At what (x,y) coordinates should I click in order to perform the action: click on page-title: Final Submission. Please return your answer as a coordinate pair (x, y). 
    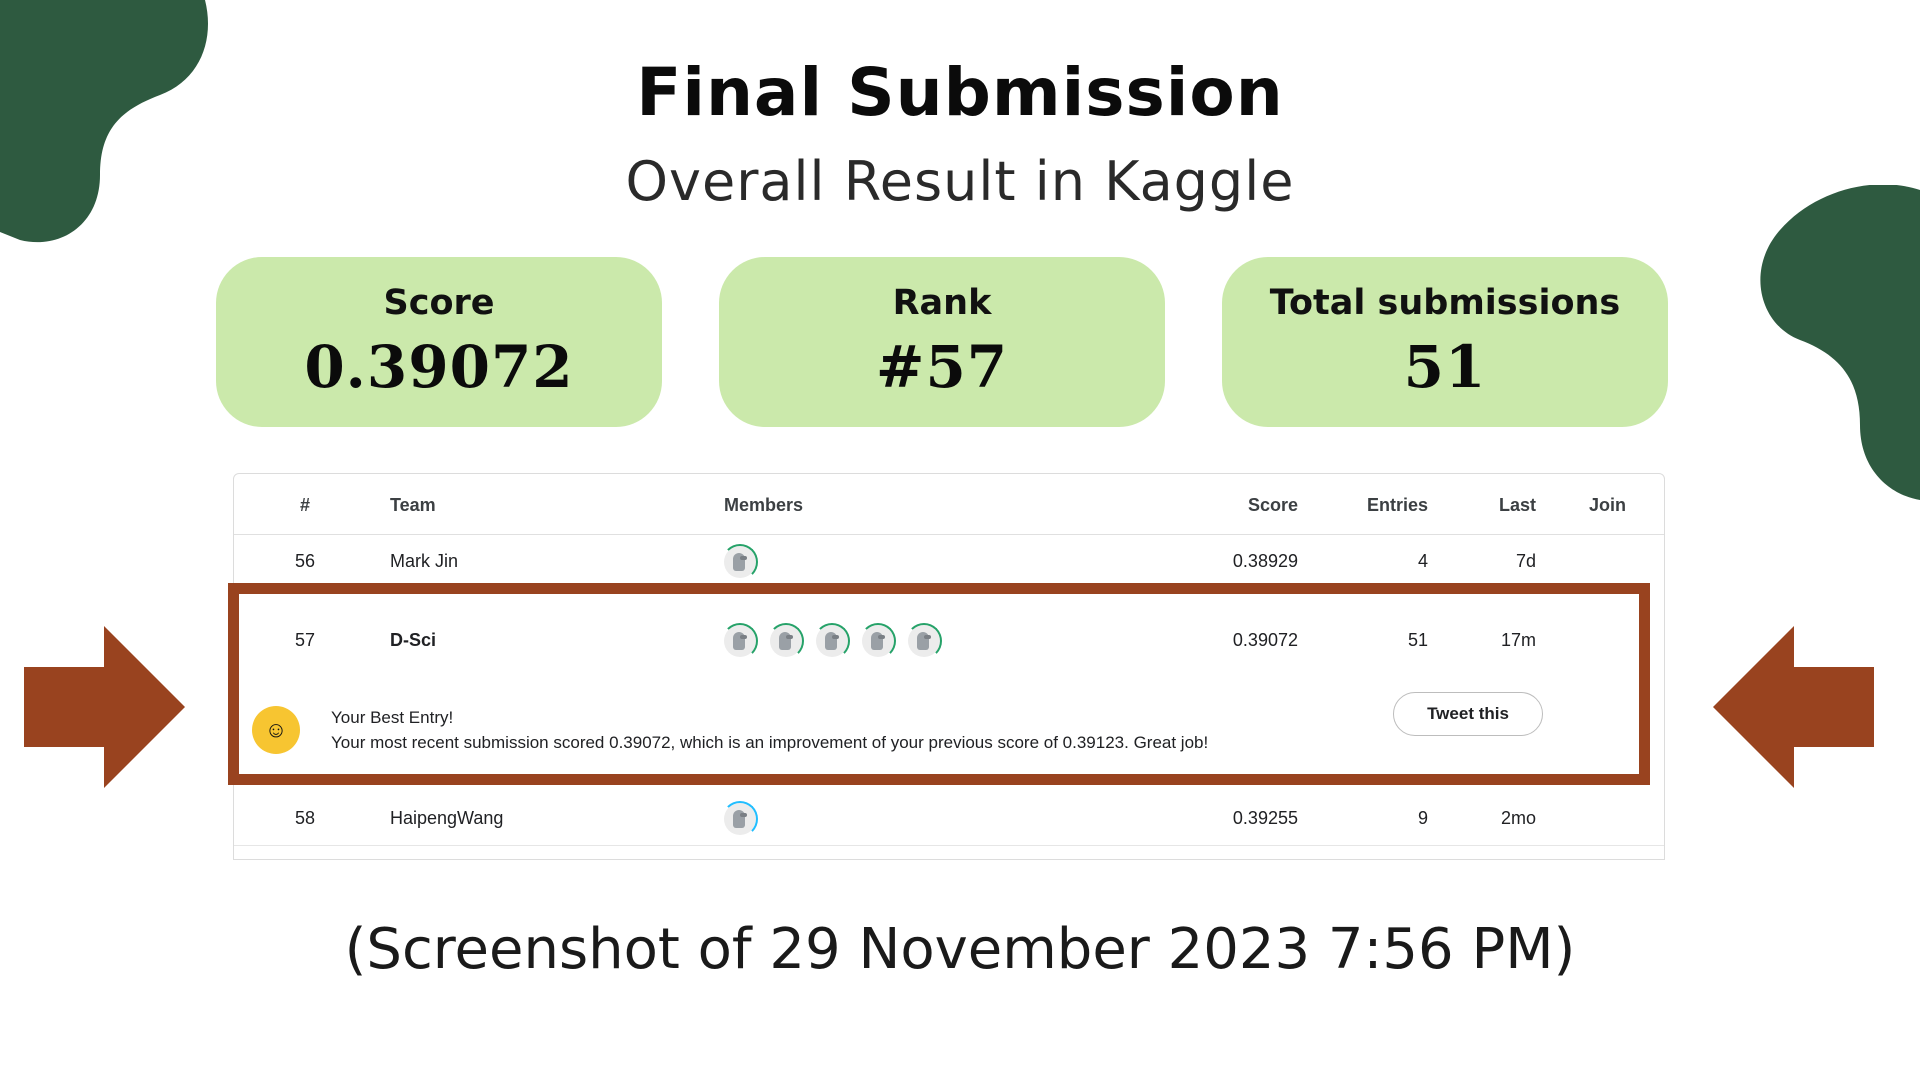
    Looking at the image, I should click on (960, 92).